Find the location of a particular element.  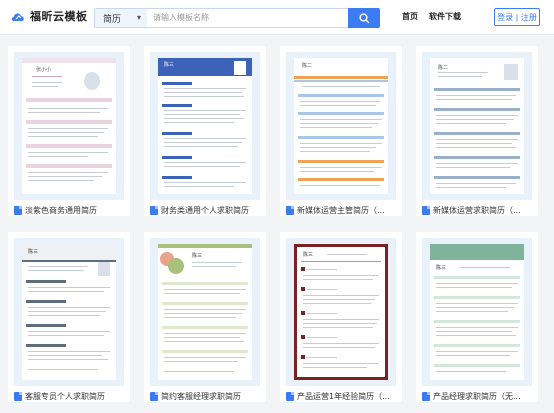

template-card: 陈三 简约客服经理求职简历 is located at coordinates (205, 317).